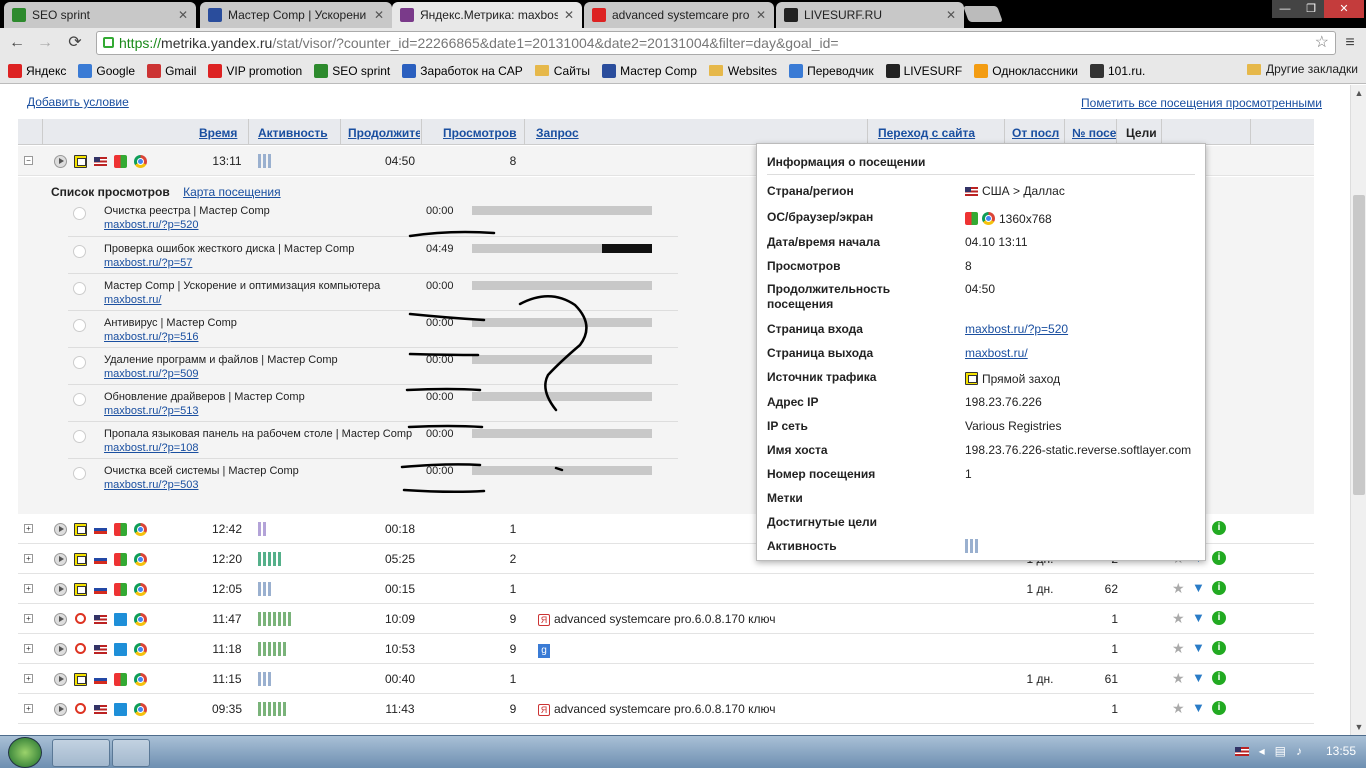 This screenshot has height=768, width=1366. Describe the element at coordinates (151, 448) in the screenshot. I see `pageview-url-link: maxbost.ru/?p=108` at that location.